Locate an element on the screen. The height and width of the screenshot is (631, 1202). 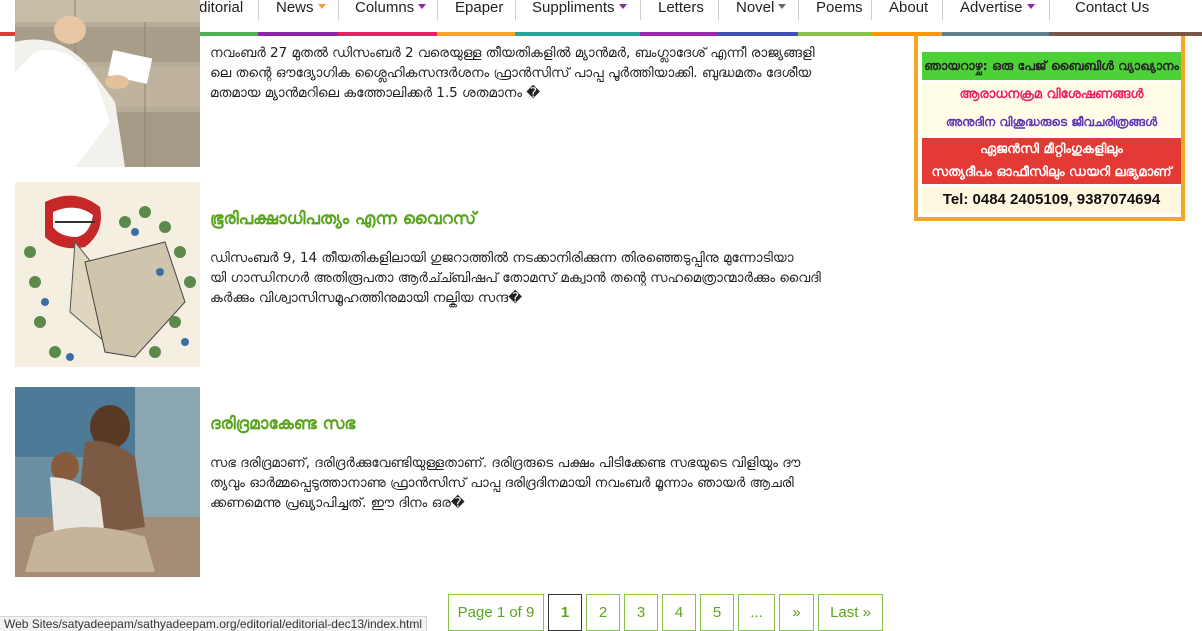
nav-item-label: News is located at coordinates (295, 8).